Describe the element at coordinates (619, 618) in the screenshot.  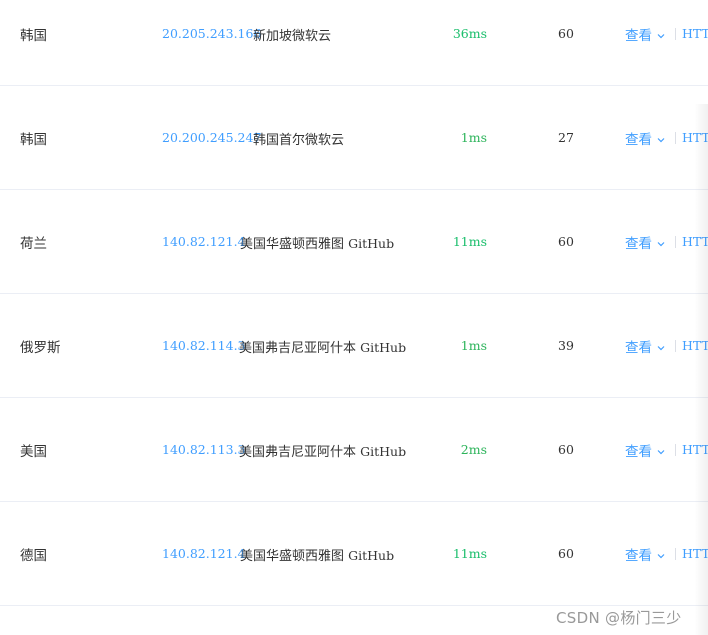
I see `watermark: CSDN @杨门三少` at that location.